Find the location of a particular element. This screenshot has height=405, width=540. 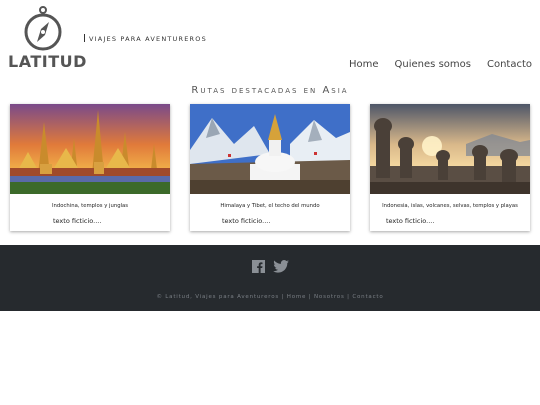

tagline: Viajes para aventureros is located at coordinates (145, 38).